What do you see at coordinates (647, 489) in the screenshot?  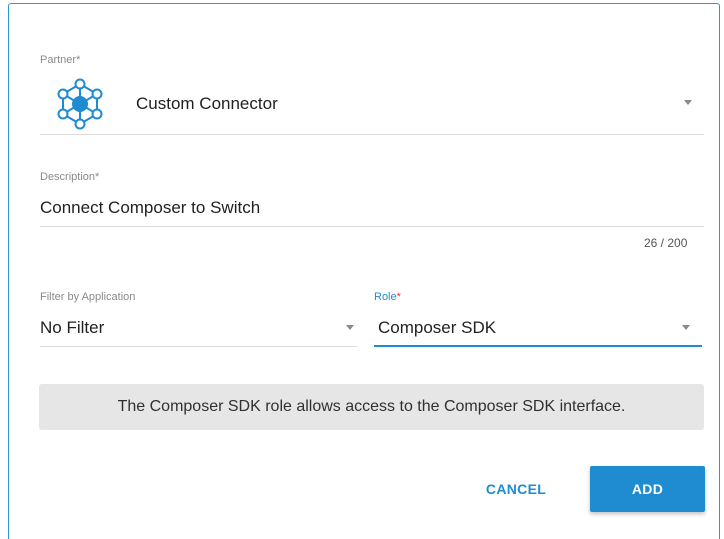 I see `add-button: ADD` at bounding box center [647, 489].